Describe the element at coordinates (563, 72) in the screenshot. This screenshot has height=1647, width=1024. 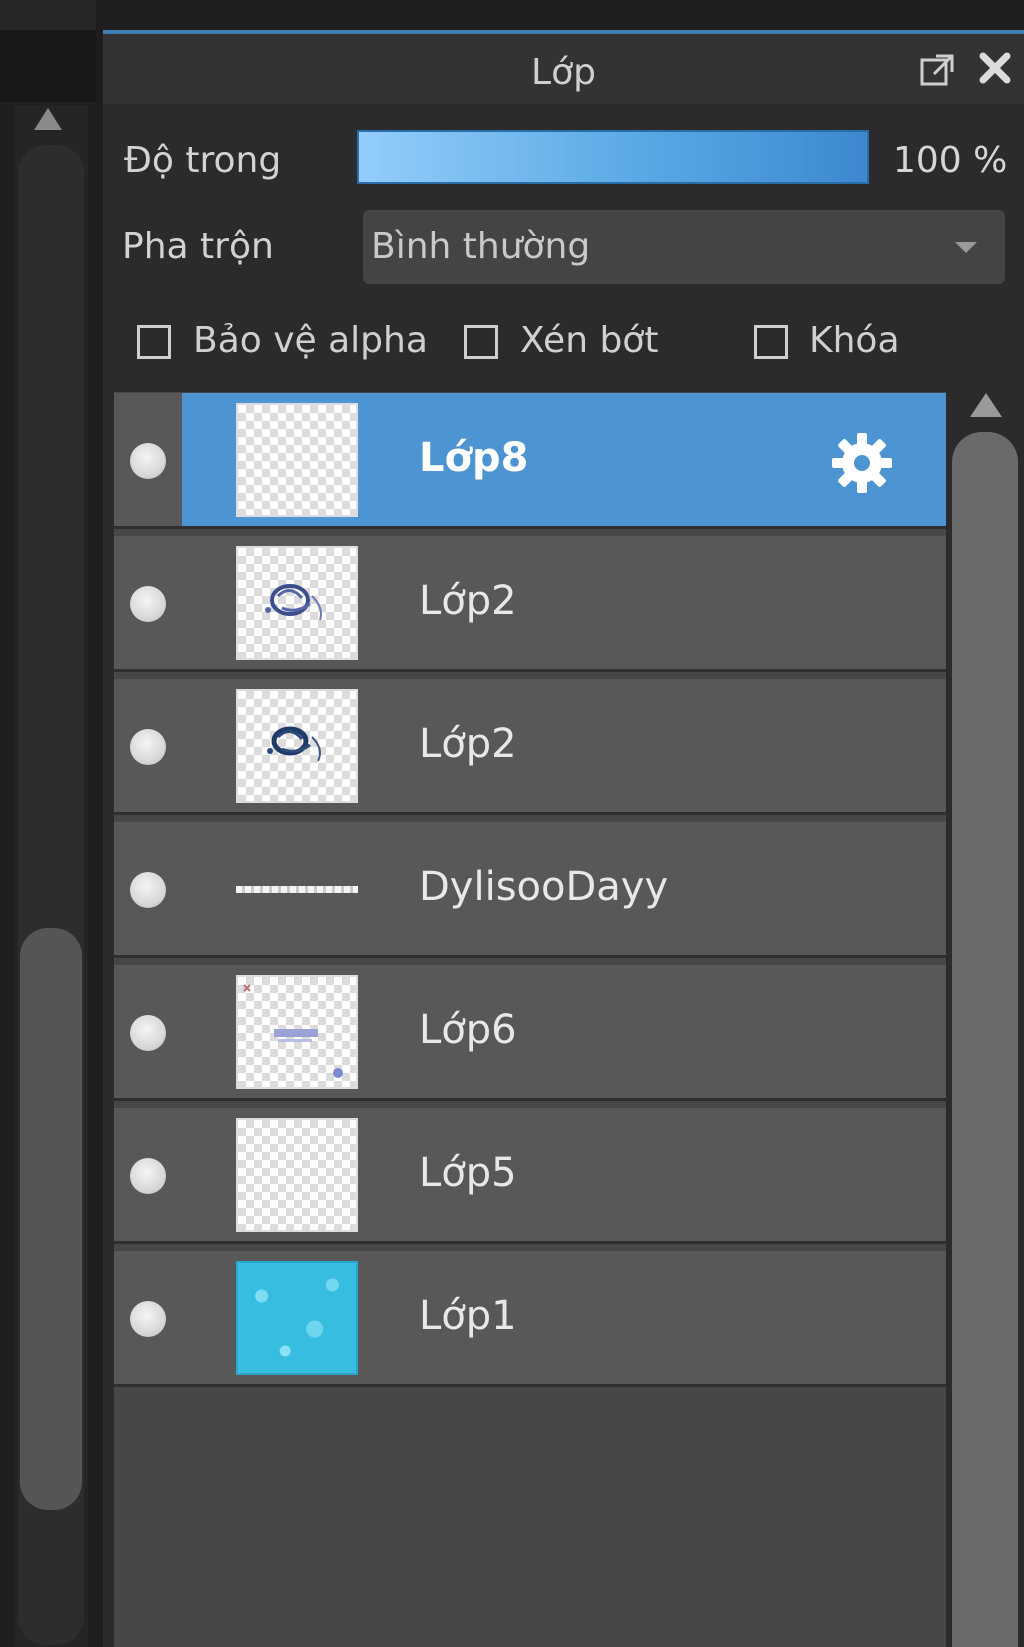
I see `panel-title: Lớp` at that location.